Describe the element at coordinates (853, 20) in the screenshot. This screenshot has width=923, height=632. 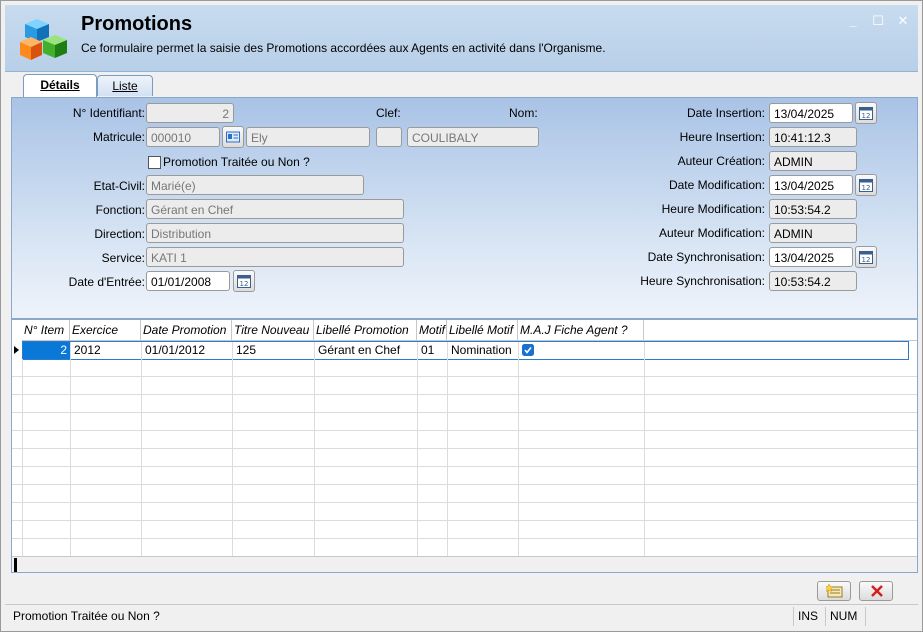
I see `minimize-button: _` at that location.